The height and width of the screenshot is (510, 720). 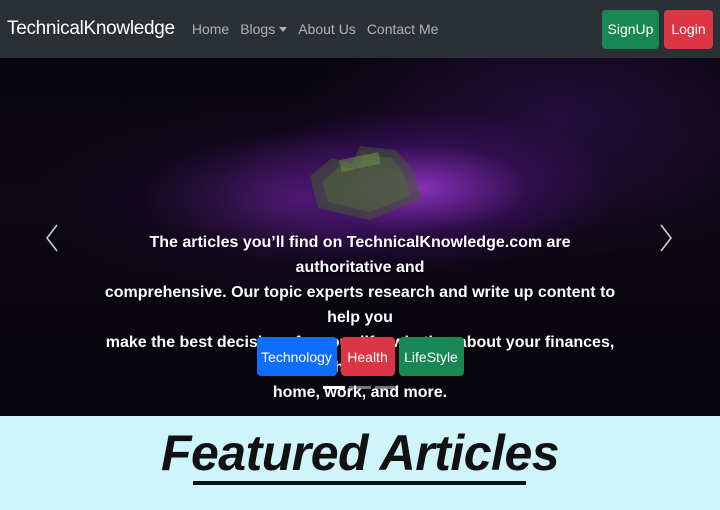 What do you see at coordinates (366, 183) in the screenshot?
I see `keycap-image` at bounding box center [366, 183].